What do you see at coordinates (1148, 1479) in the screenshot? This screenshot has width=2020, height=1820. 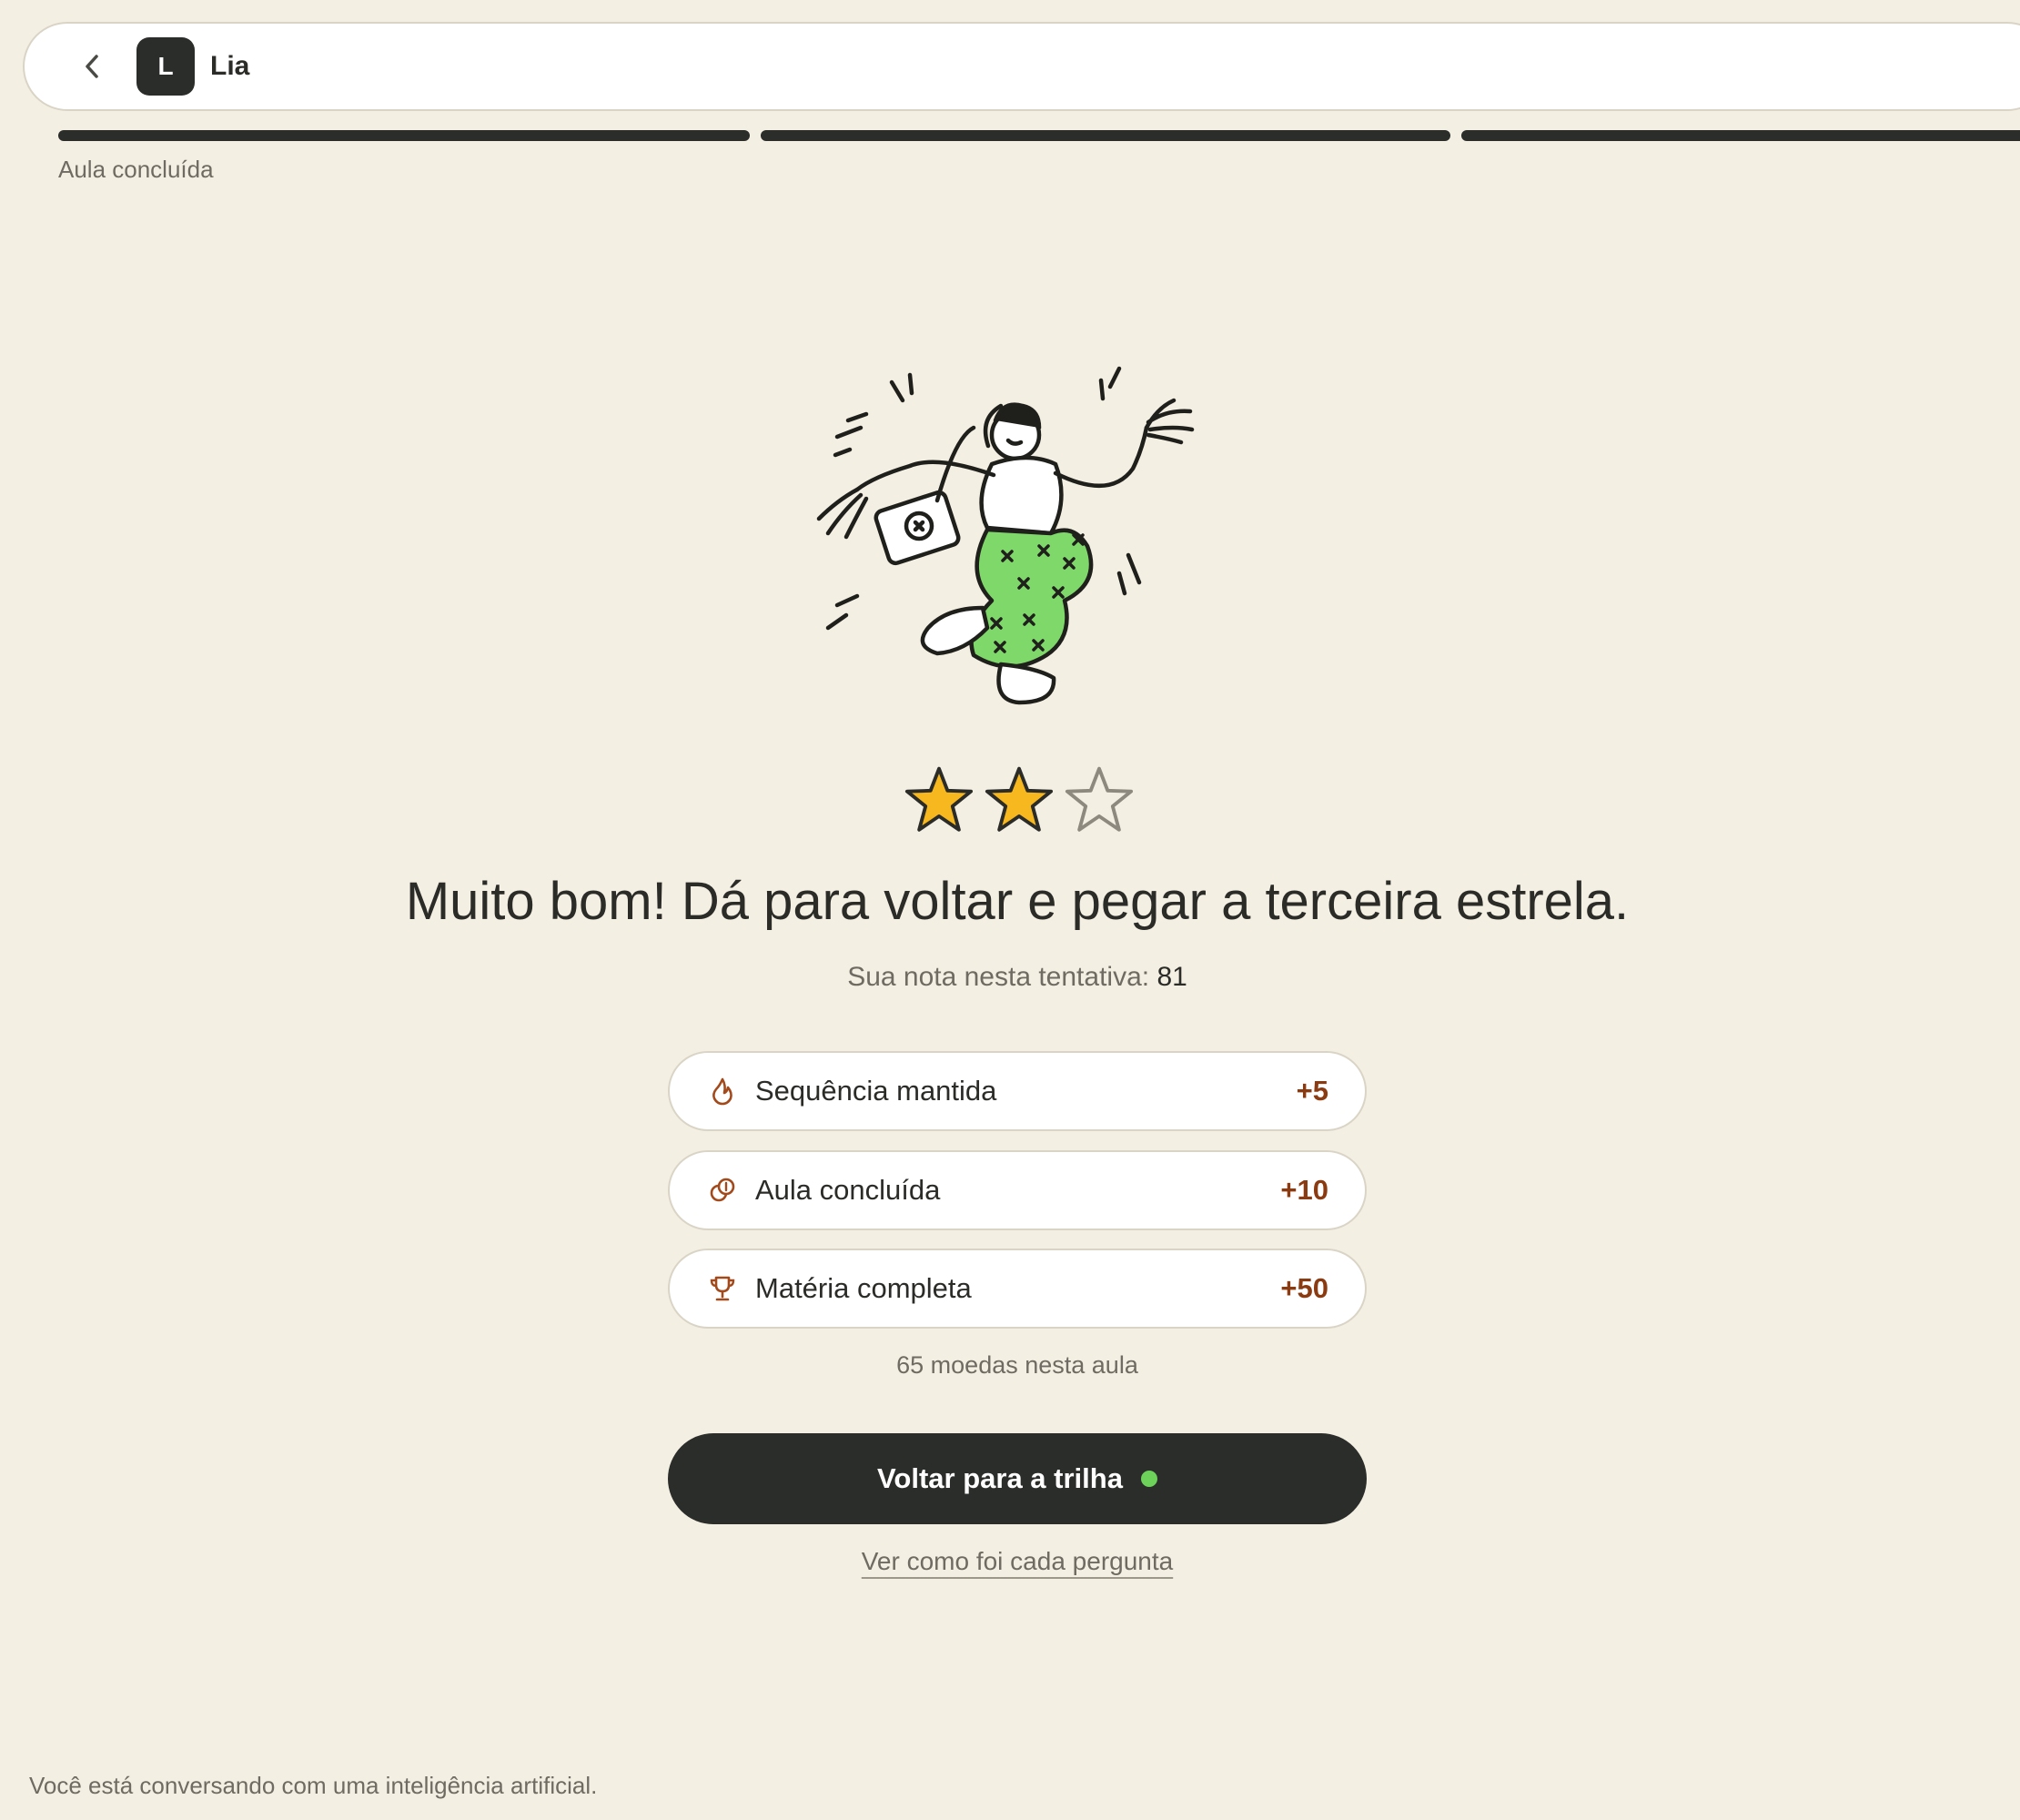 I see `status-dot-icon` at bounding box center [1148, 1479].